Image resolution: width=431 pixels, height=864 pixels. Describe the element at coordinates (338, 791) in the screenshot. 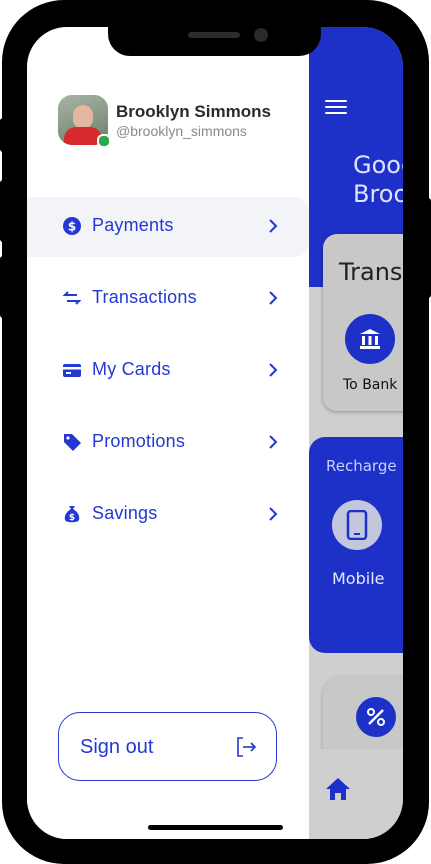

I see `home-icon` at that location.